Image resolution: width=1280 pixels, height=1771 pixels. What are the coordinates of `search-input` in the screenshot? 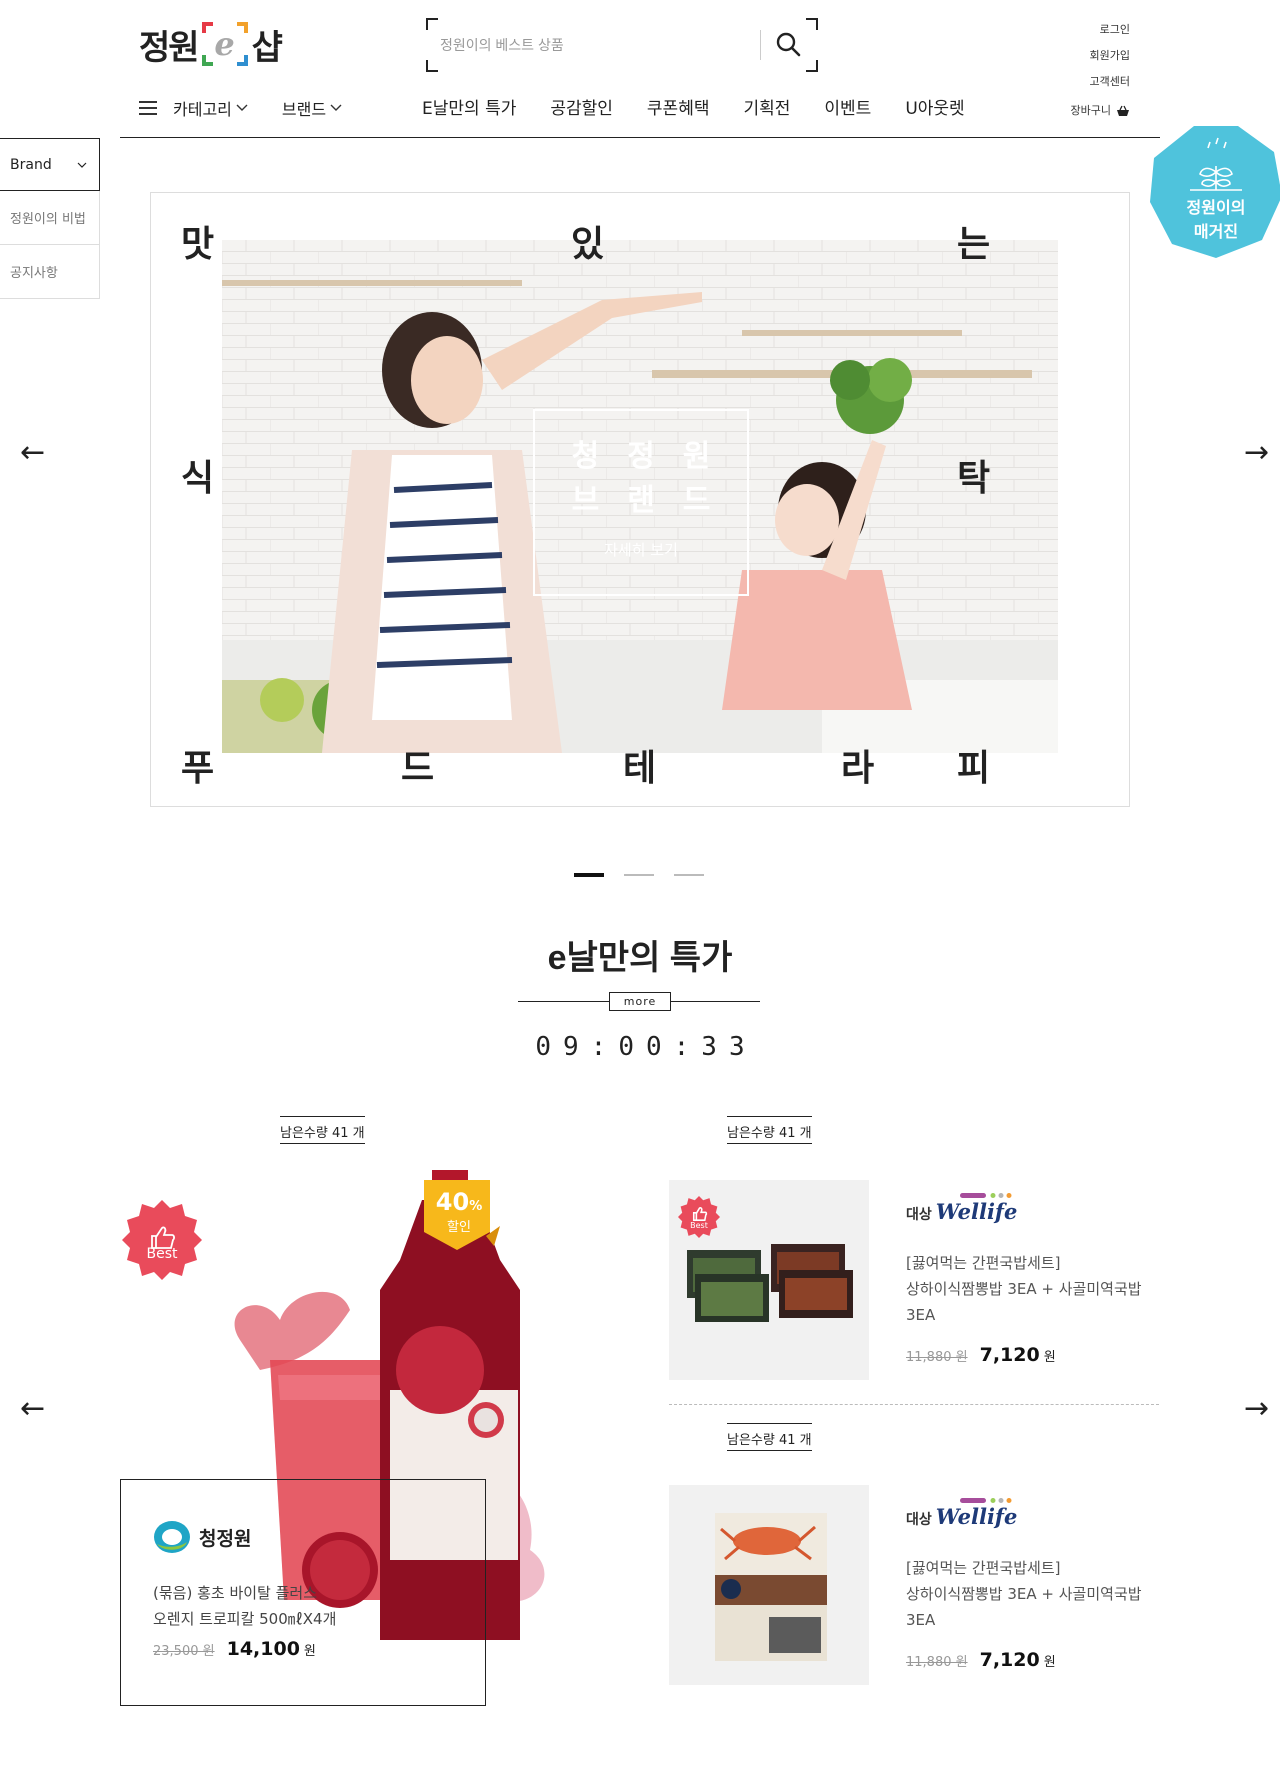 It's located at (595, 45).